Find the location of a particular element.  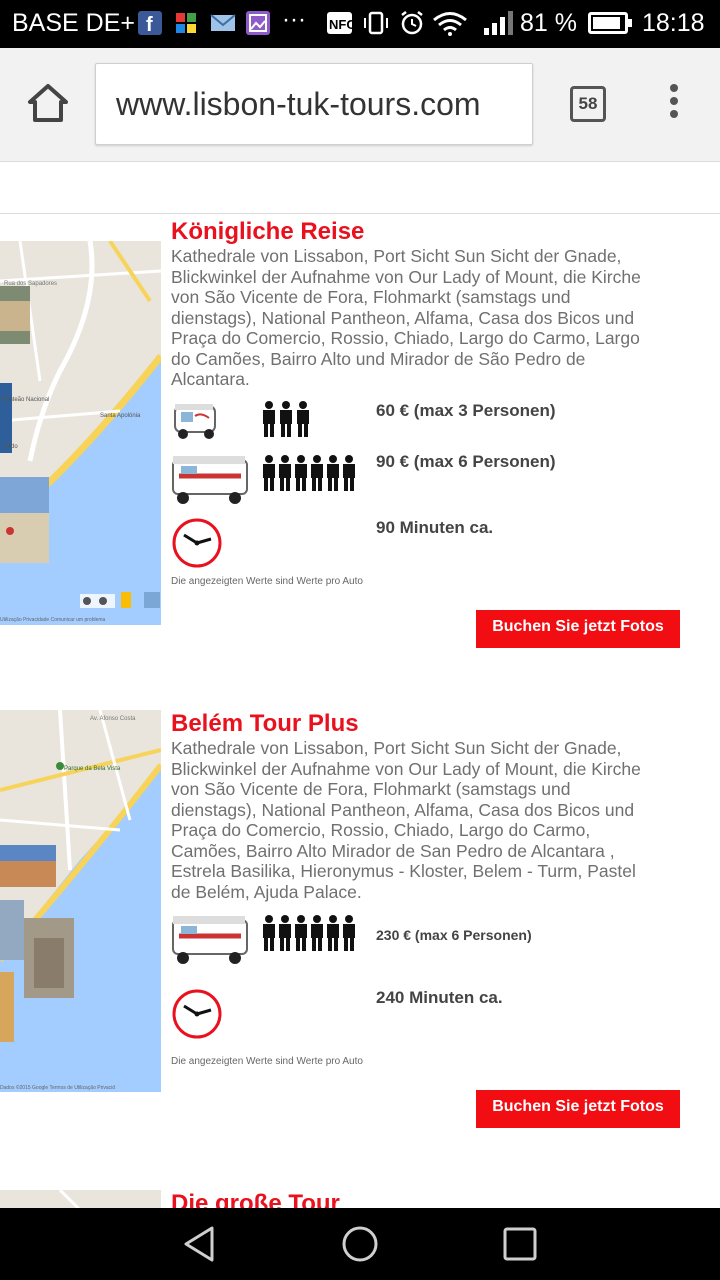

svg-text: Av. Afonso Costa is located at coordinates (113, 719).